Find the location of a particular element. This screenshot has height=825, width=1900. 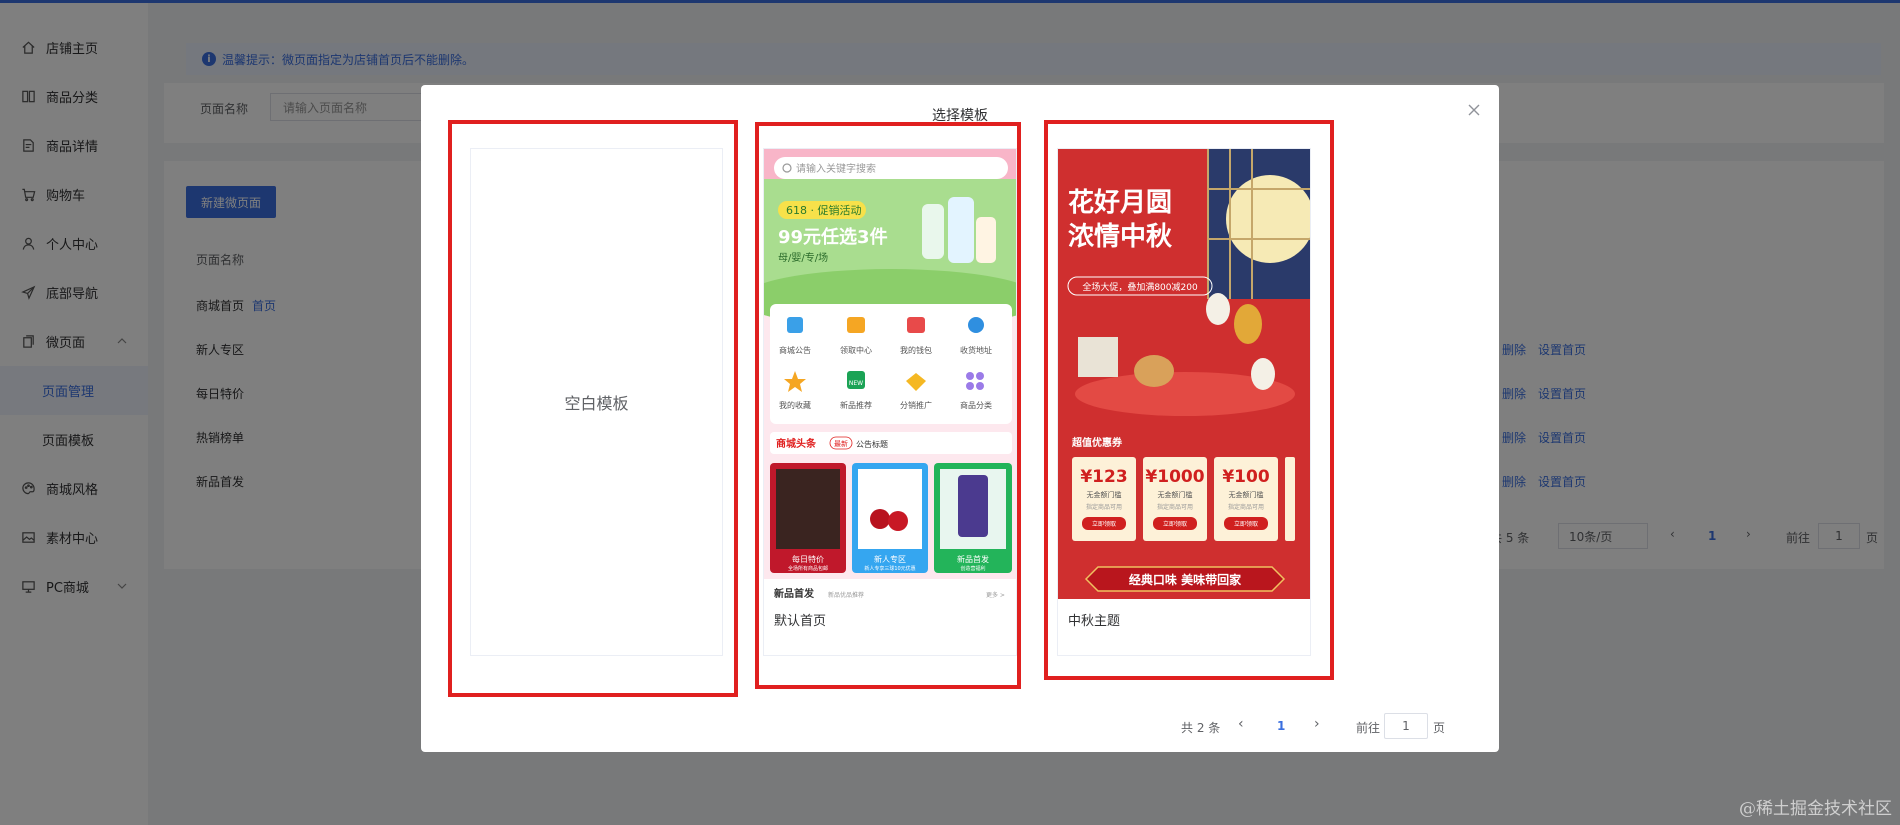

pager-goto-input: 1 is located at coordinates (1406, 726).